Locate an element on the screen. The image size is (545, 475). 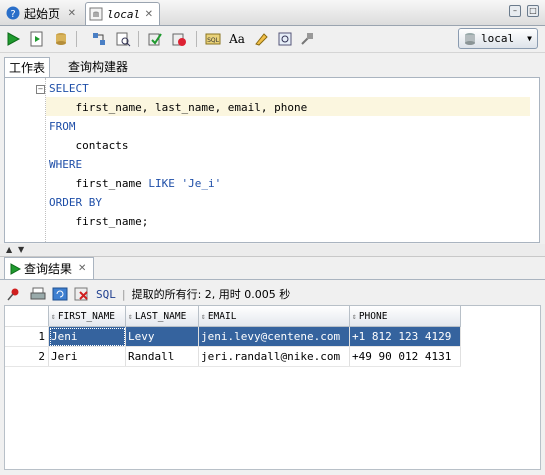
run-script-icon is located at coordinates (37, 39).